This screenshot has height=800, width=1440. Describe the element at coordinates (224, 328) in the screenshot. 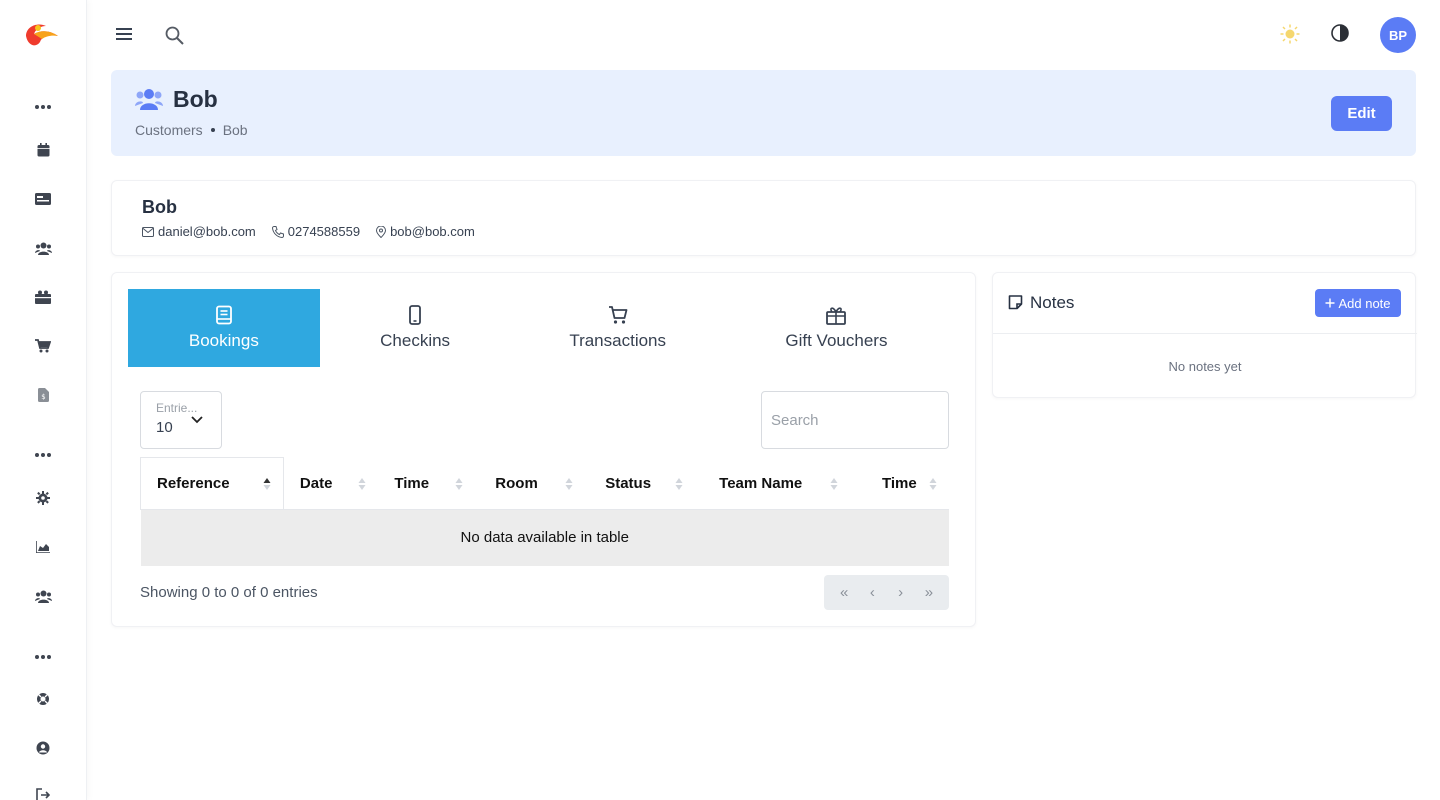

I see `tab-bookings: Bookings` at that location.